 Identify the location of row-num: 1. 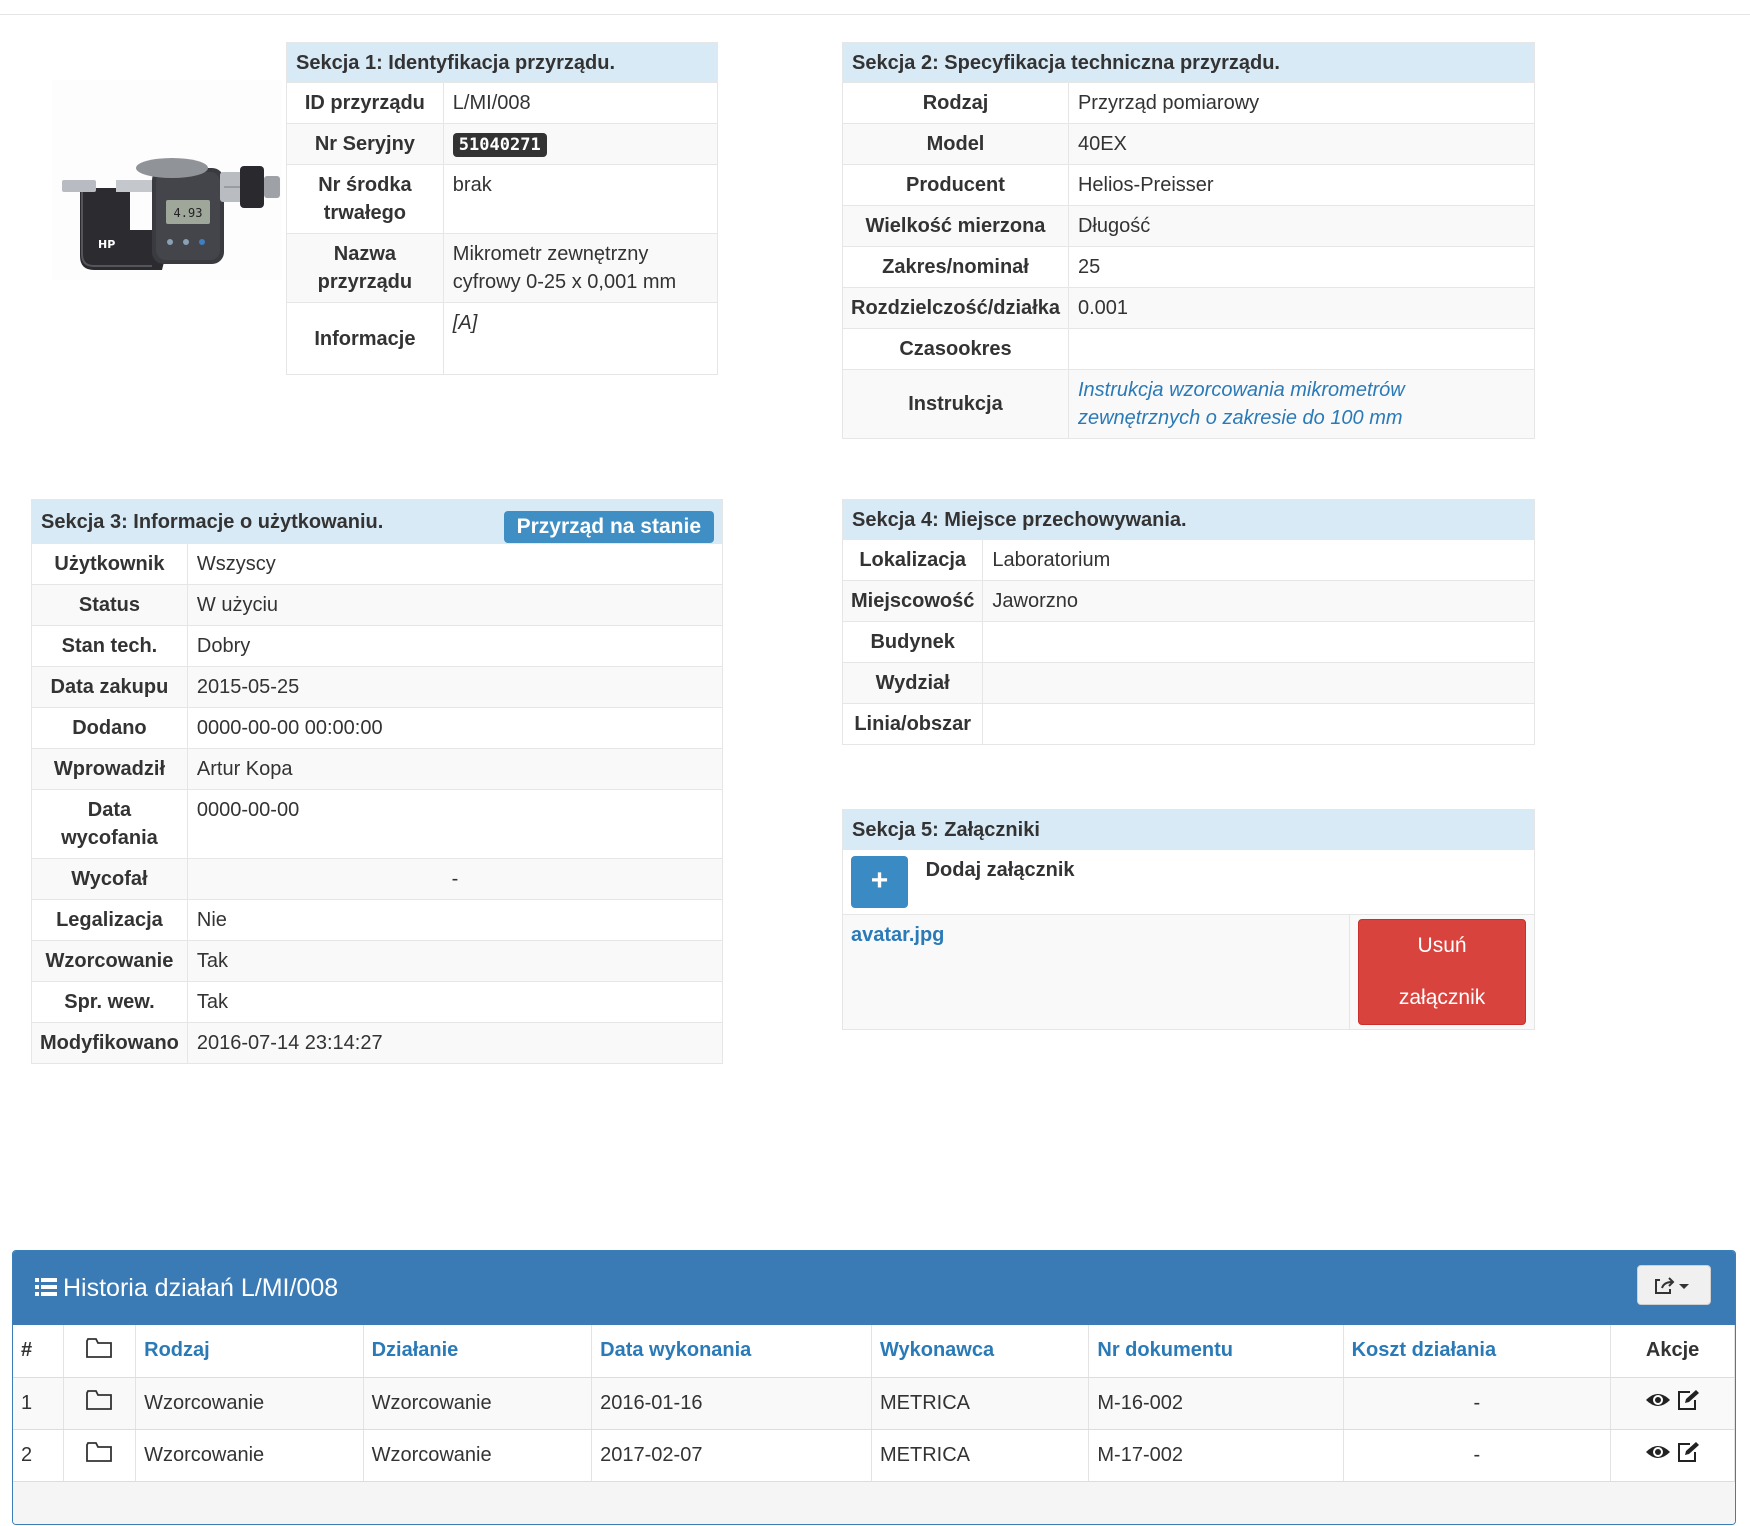
(38, 1403).